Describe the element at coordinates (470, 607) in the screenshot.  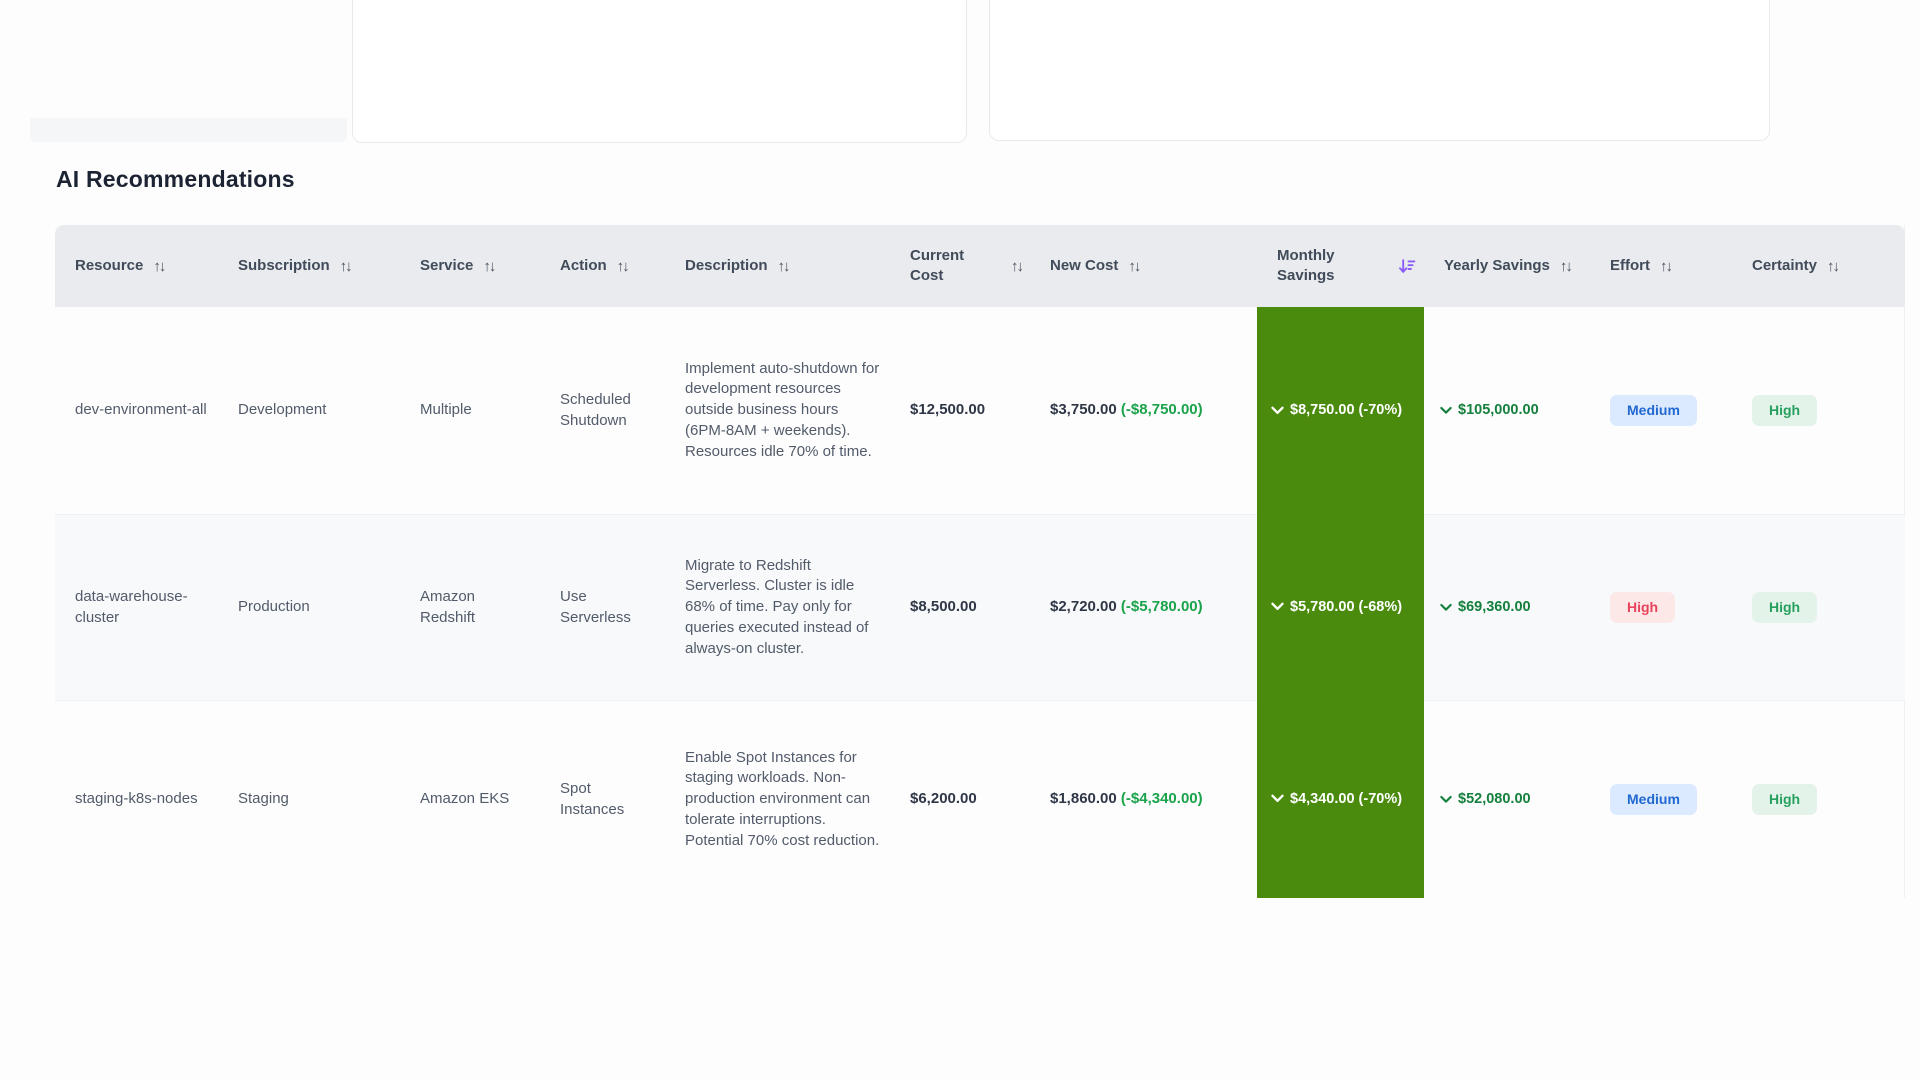
I see `cell-service: Amazon Redshift` at that location.